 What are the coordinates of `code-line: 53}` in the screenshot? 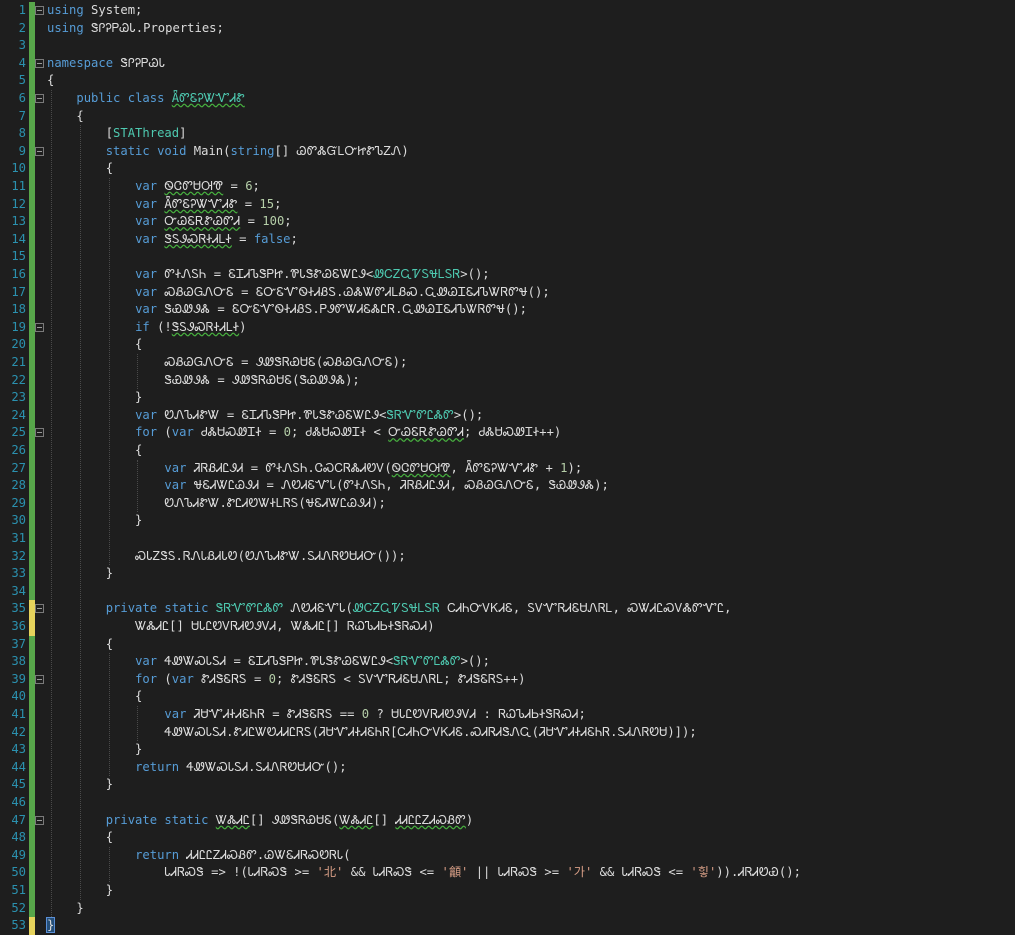 It's located at (507, 926).